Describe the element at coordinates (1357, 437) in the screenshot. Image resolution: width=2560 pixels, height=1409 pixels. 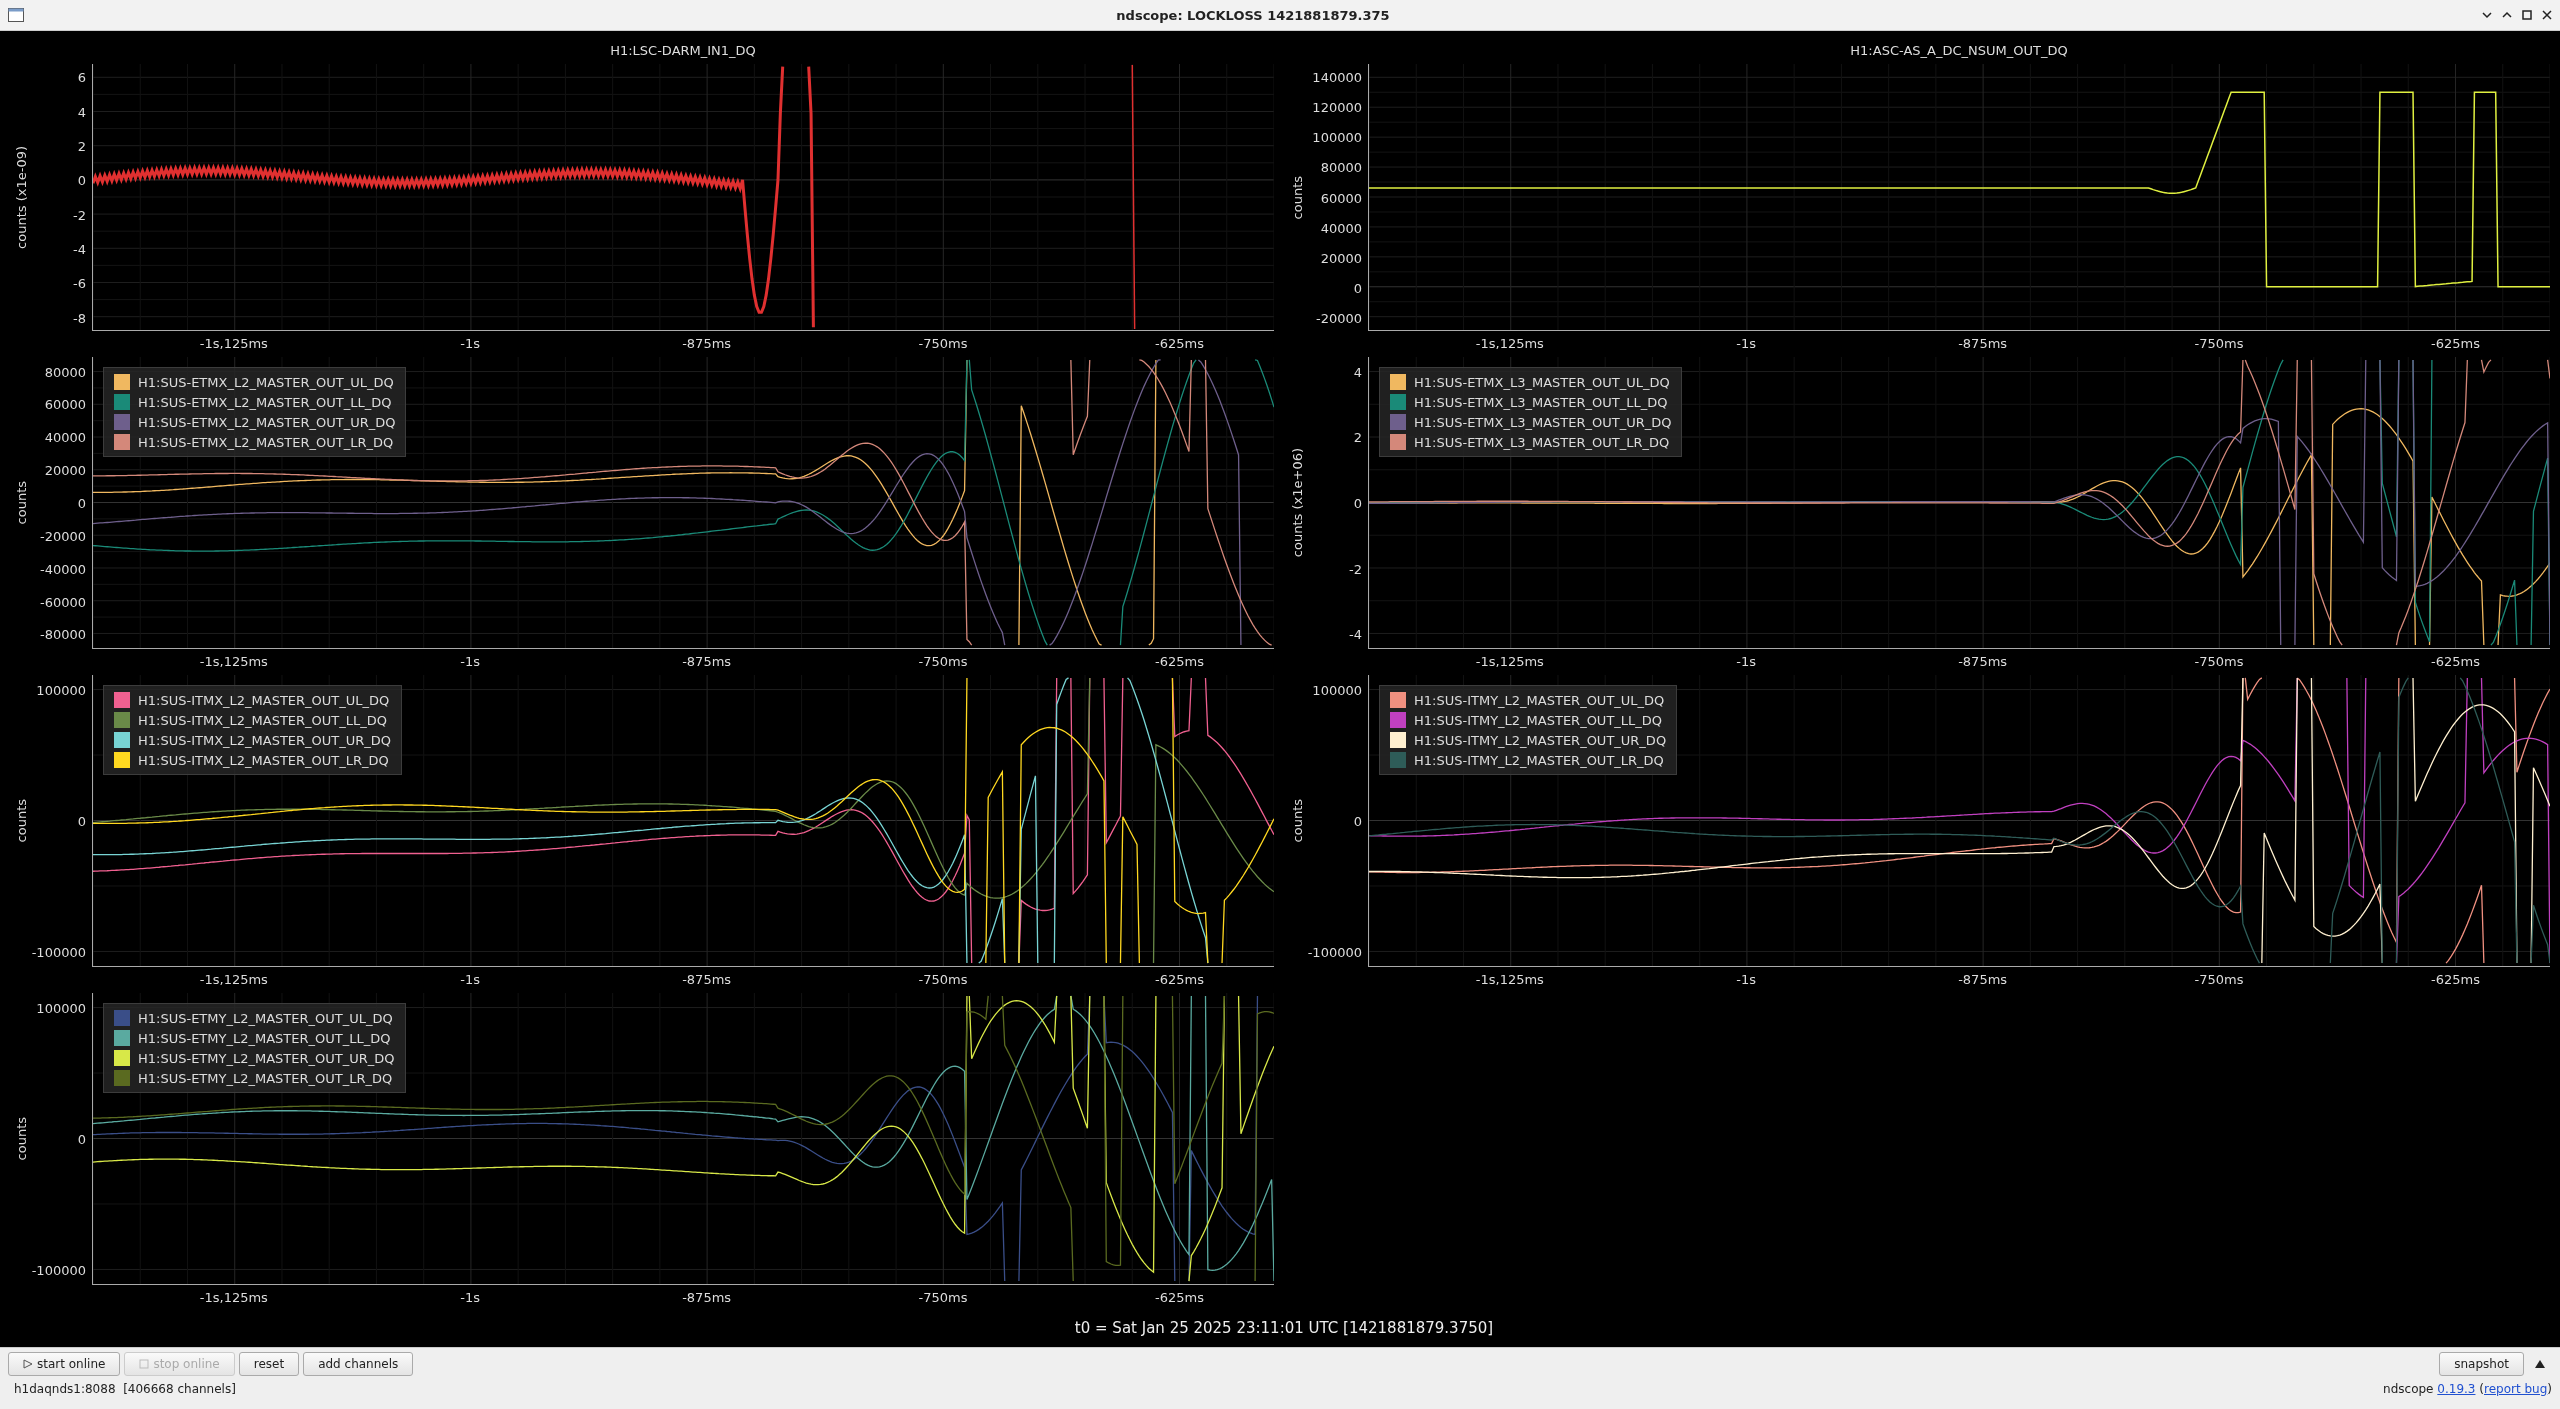
I see `tick-label: 2` at that location.